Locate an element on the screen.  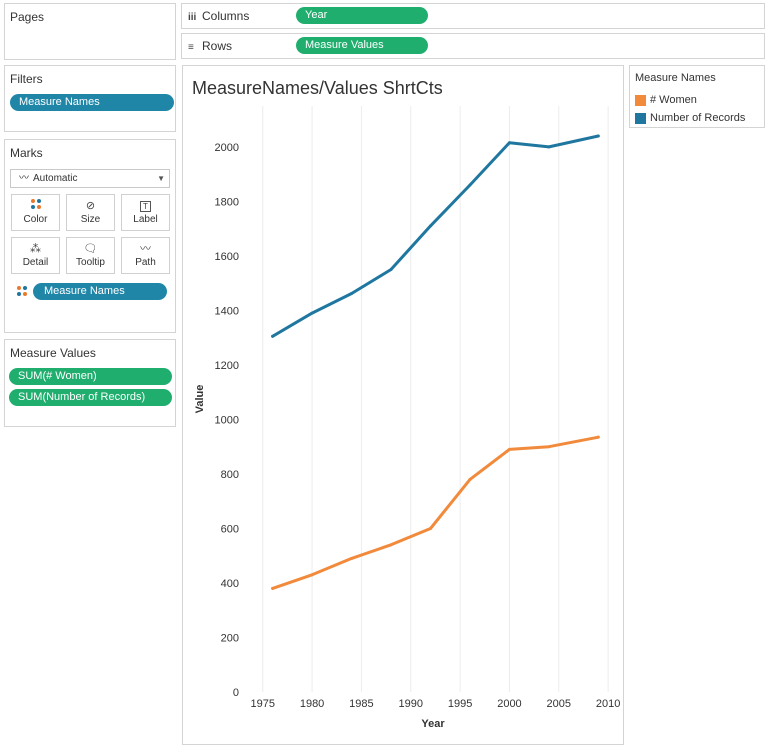
columns-icon: iii is located at coordinates (192, 17).